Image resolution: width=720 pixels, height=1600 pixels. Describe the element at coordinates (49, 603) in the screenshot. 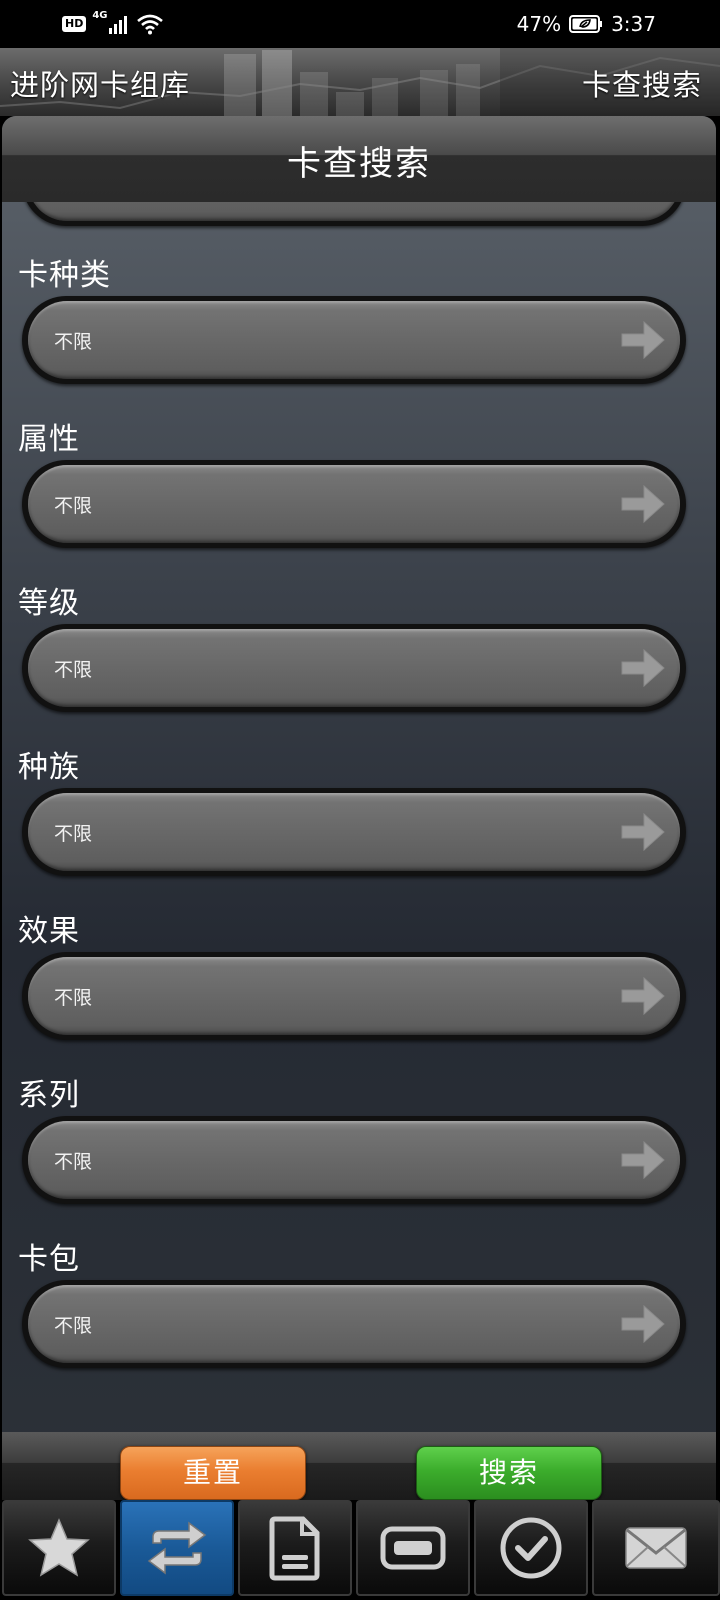

I see `filter-label: 等级` at that location.